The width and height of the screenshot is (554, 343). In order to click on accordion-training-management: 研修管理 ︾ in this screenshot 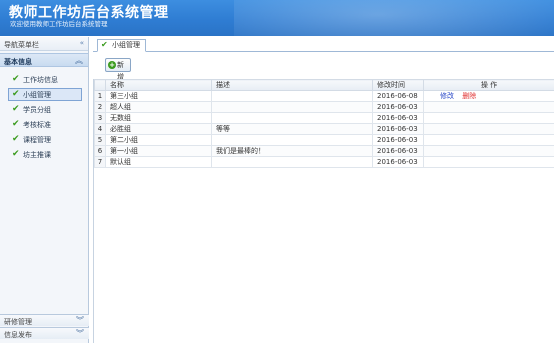, I will do `click(44, 320)`.